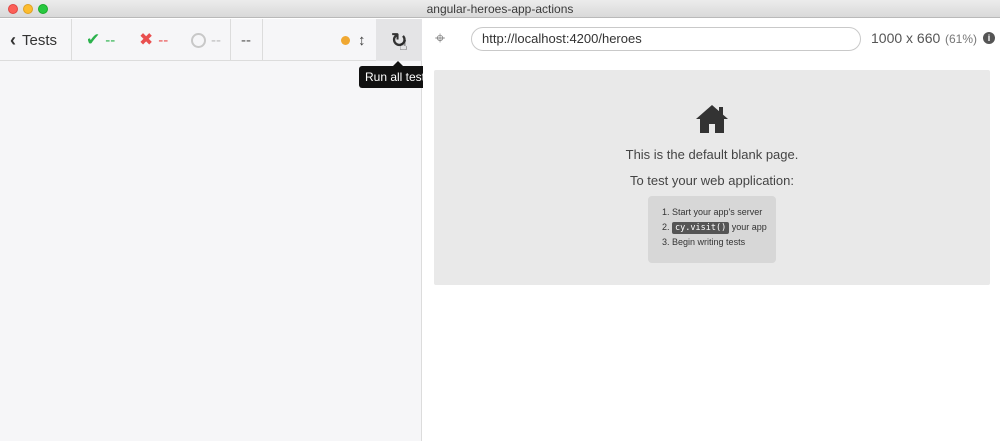 The image size is (1000, 441). What do you see at coordinates (345, 40) in the screenshot?
I see `status-dot-icon` at bounding box center [345, 40].